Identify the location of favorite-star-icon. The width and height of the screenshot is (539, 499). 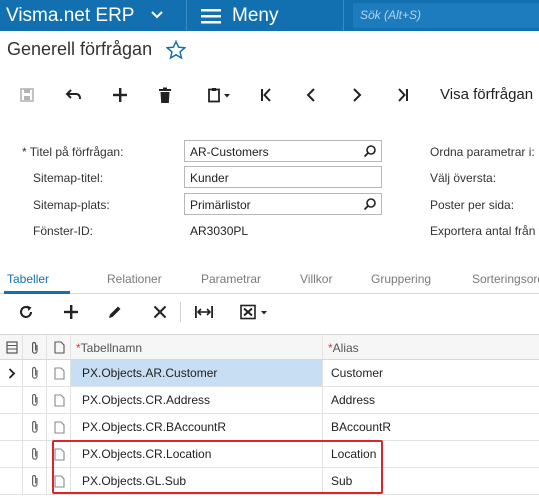
(176, 50).